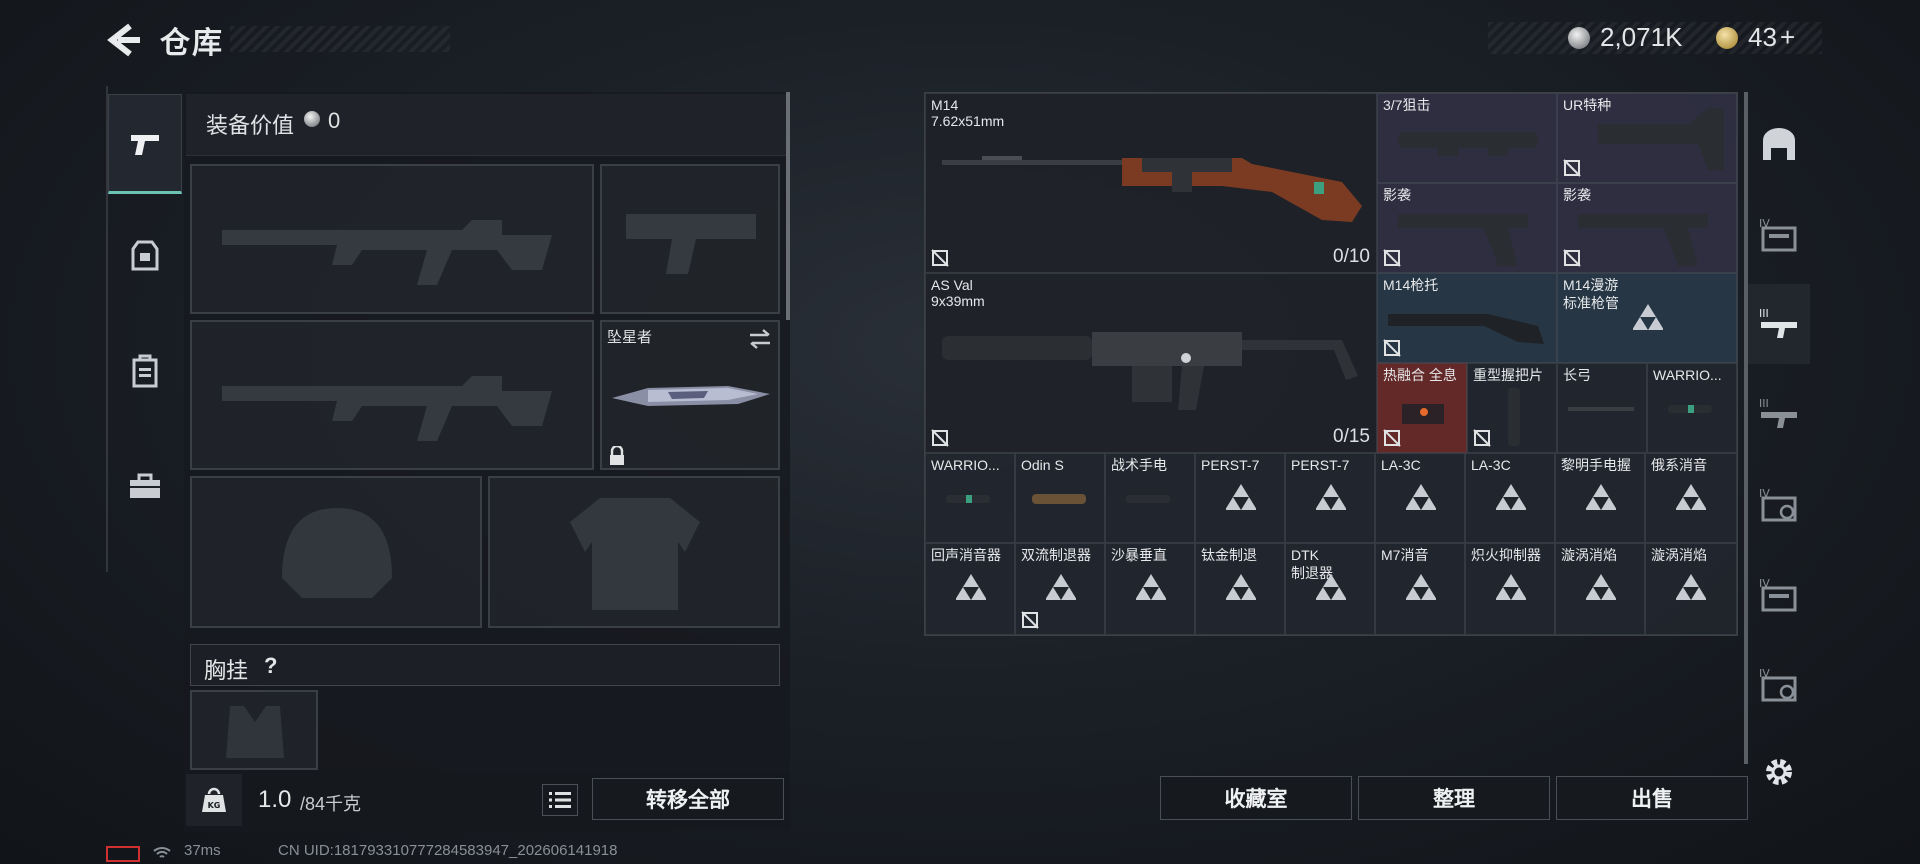 This screenshot has width=1920, height=864. Describe the element at coordinates (145, 256) in the screenshot. I see `nav-equipment` at that location.